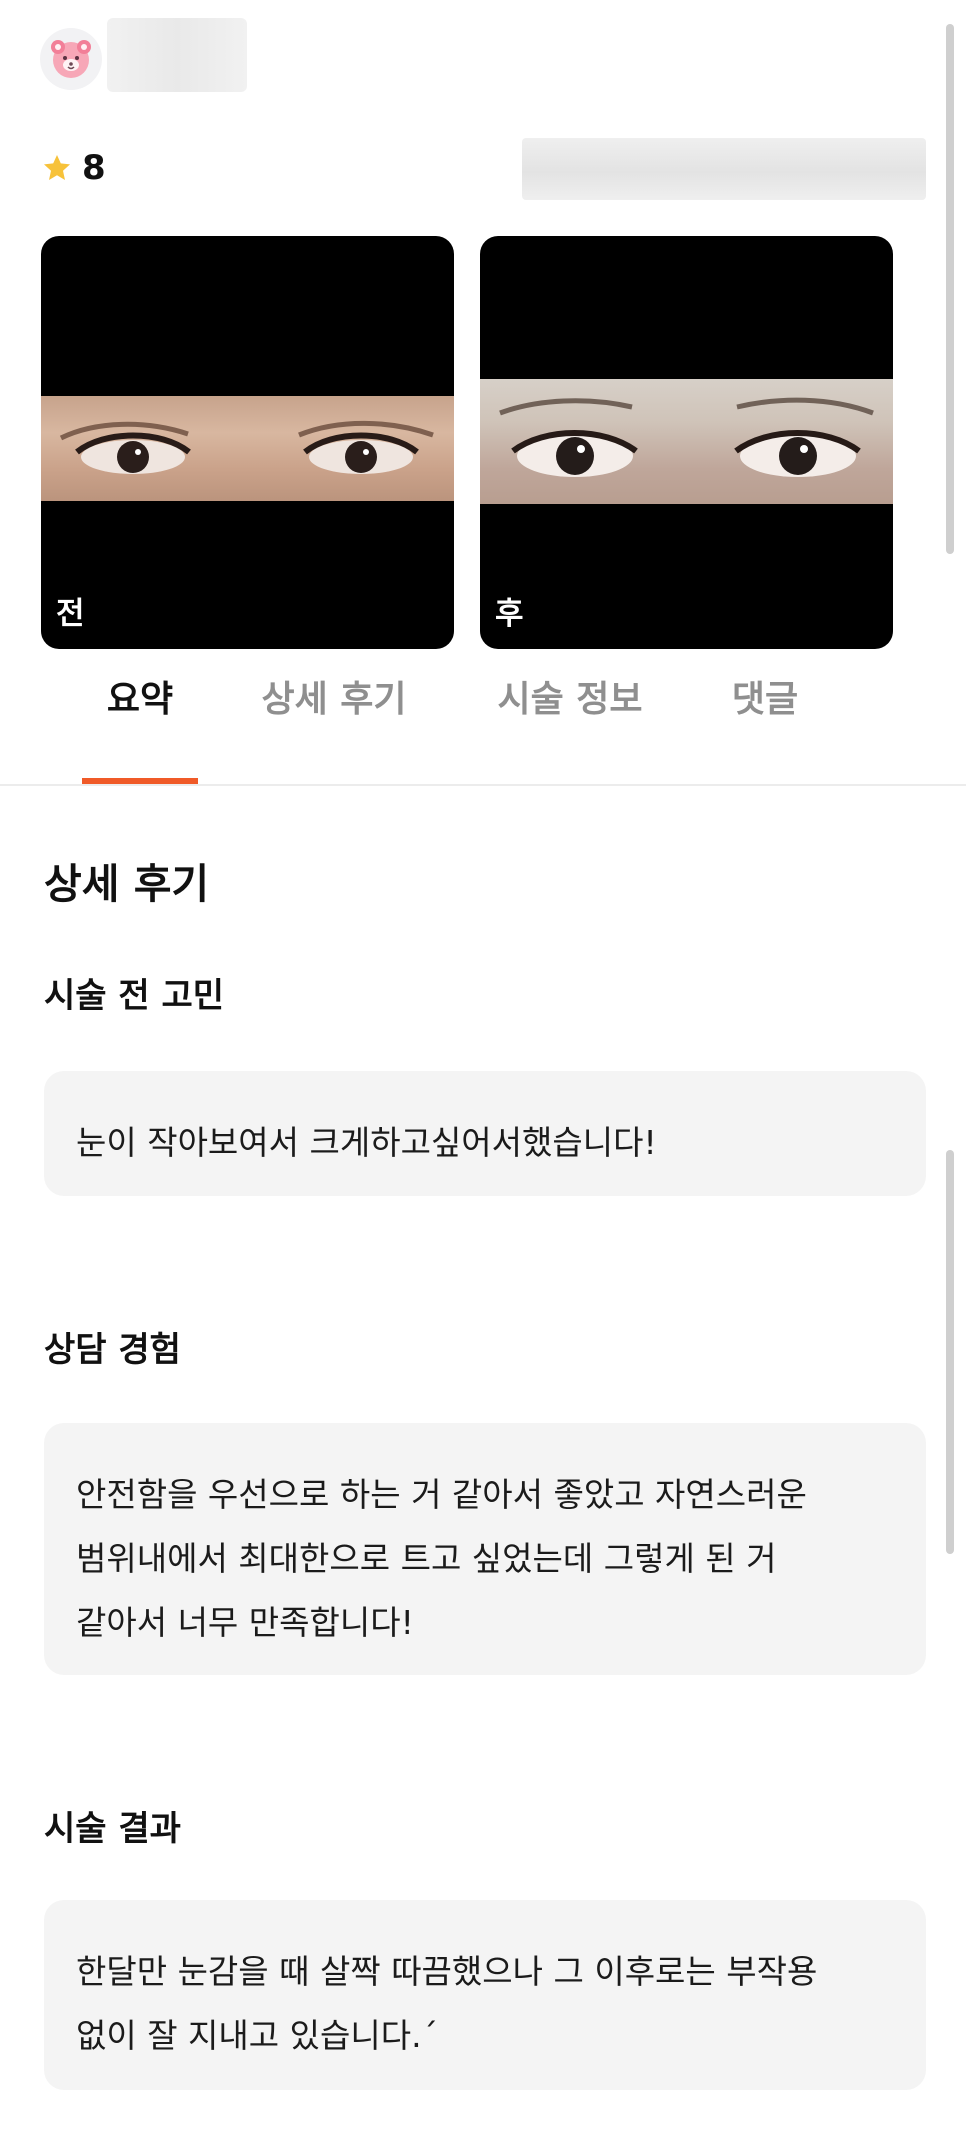 Image resolution: width=966 pixels, height=2150 pixels. Describe the element at coordinates (950, 289) in the screenshot. I see `scrollbar-top` at that location.